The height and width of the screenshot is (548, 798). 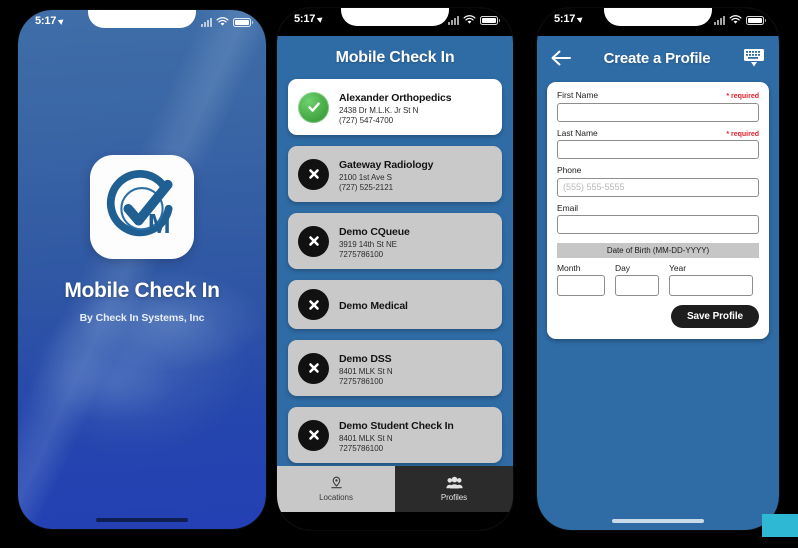 What do you see at coordinates (578, 95) in the screenshot?
I see `first-name-label: First Name` at bounding box center [578, 95].